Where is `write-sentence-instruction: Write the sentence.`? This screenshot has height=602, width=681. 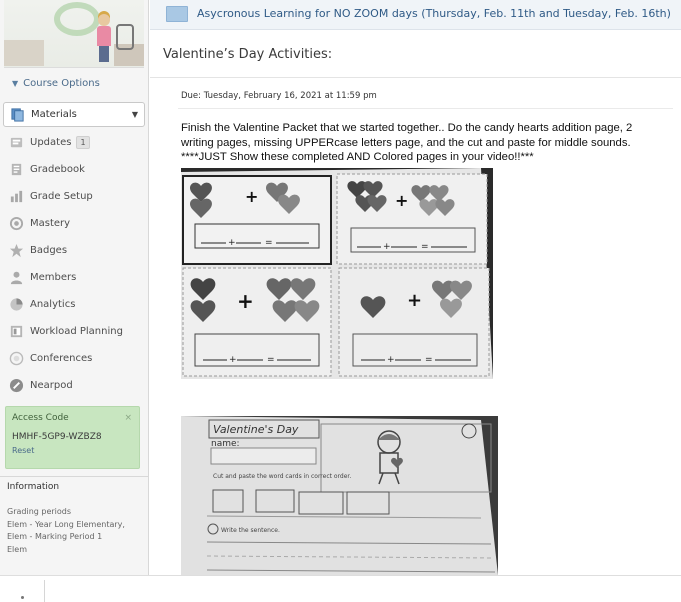 write-sentence-instruction: Write the sentence. is located at coordinates (250, 530).